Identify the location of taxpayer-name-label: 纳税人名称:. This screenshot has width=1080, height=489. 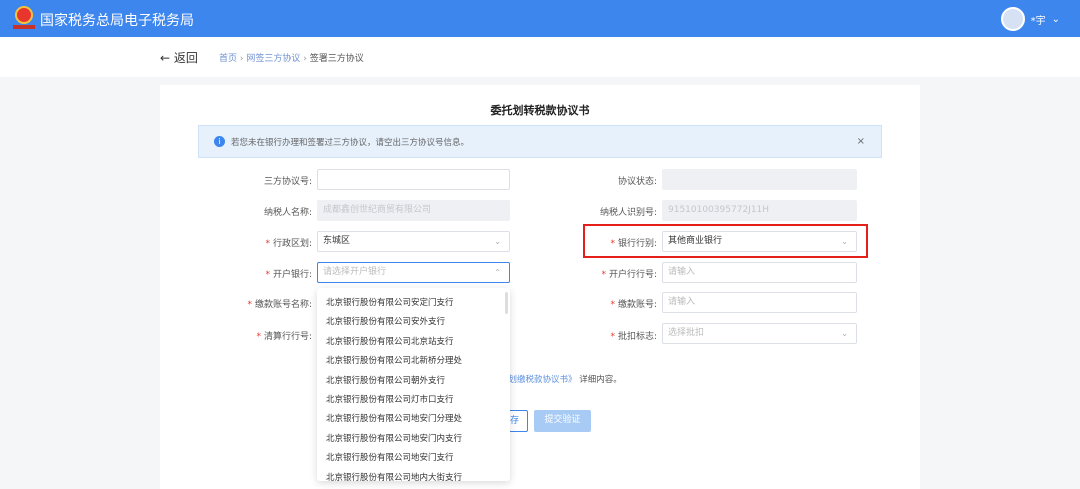
(287, 213).